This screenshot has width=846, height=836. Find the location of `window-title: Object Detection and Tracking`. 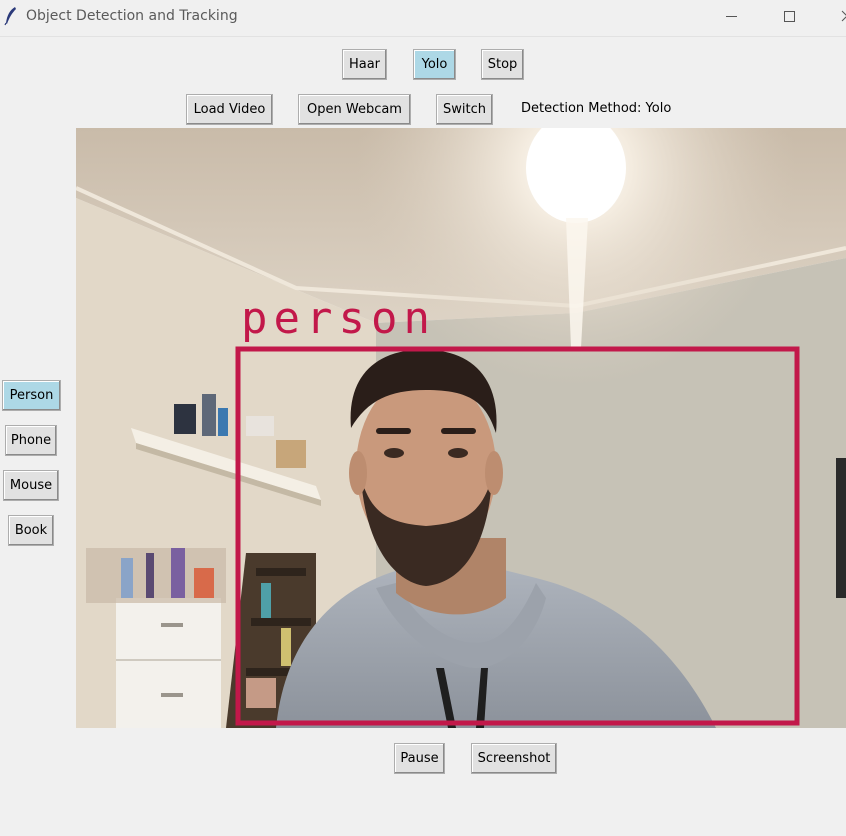

window-title: Object Detection and Tracking is located at coordinates (132, 16).